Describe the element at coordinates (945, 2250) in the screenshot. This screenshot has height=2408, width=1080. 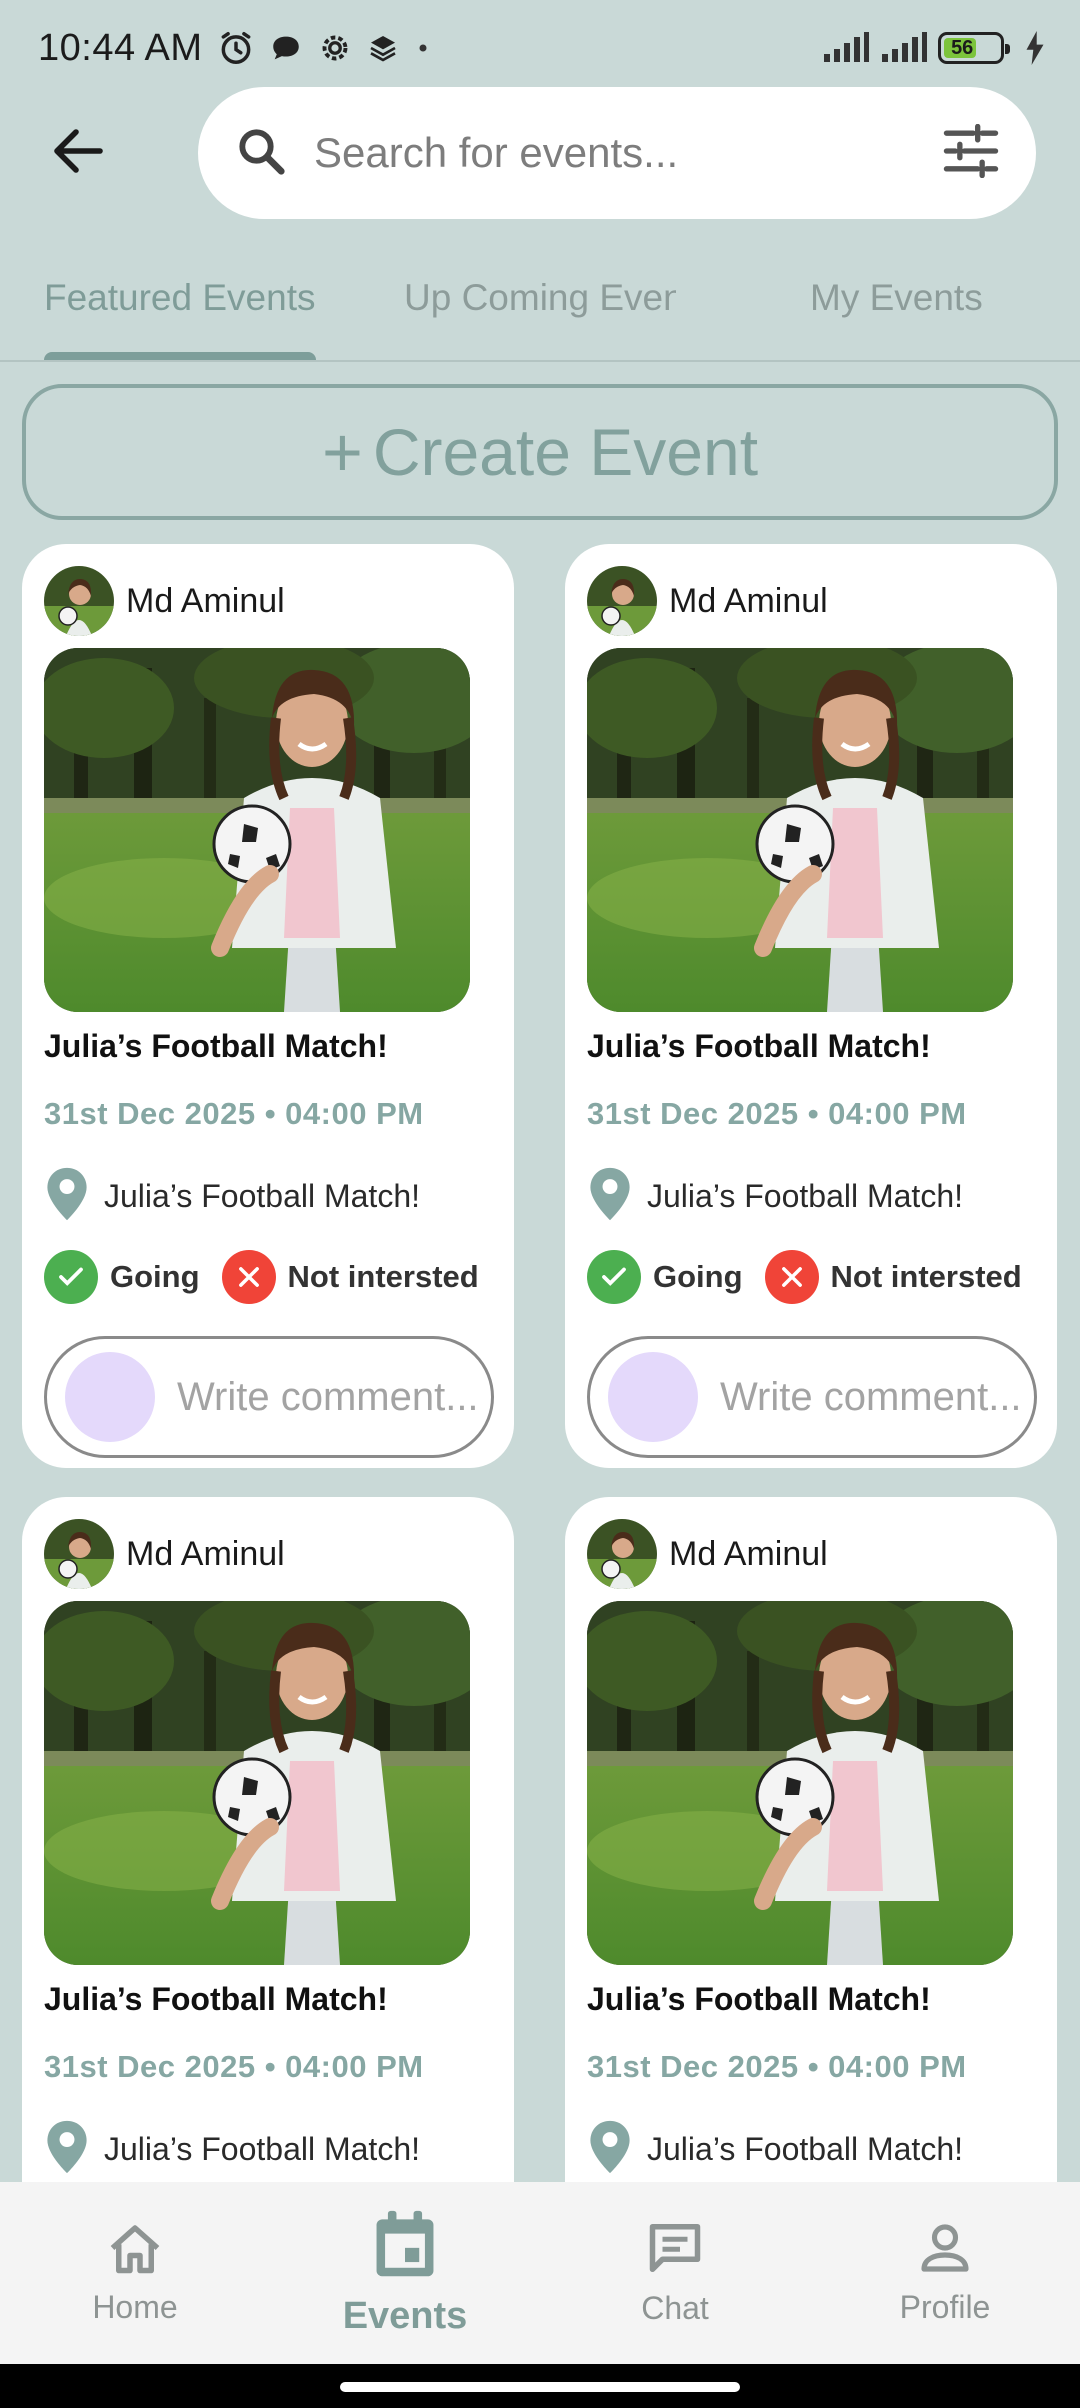
I see `profile-icon` at that location.